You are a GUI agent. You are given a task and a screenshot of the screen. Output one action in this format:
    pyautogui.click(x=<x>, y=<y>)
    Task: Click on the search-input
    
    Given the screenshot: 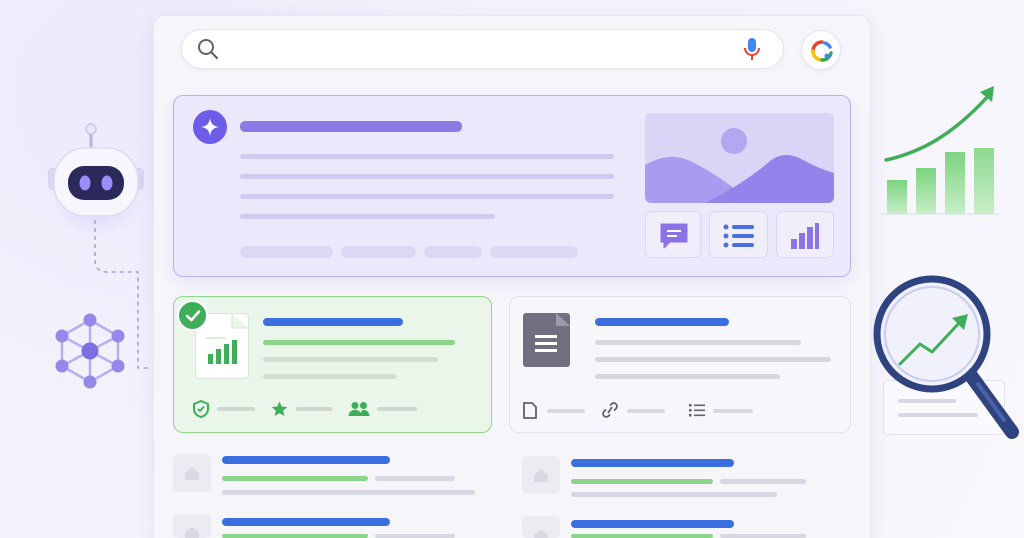 What is the action you would take?
    pyautogui.click(x=482, y=49)
    